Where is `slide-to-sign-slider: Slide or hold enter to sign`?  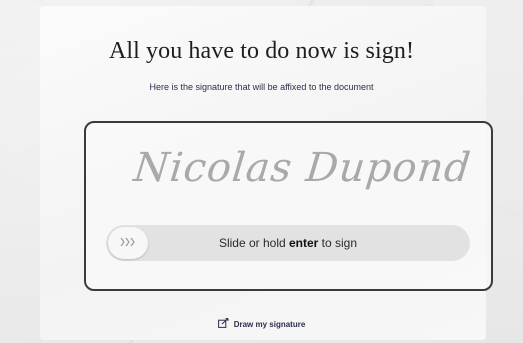
slide-to-sign-slider: Slide or hold enter to sign is located at coordinates (288, 243).